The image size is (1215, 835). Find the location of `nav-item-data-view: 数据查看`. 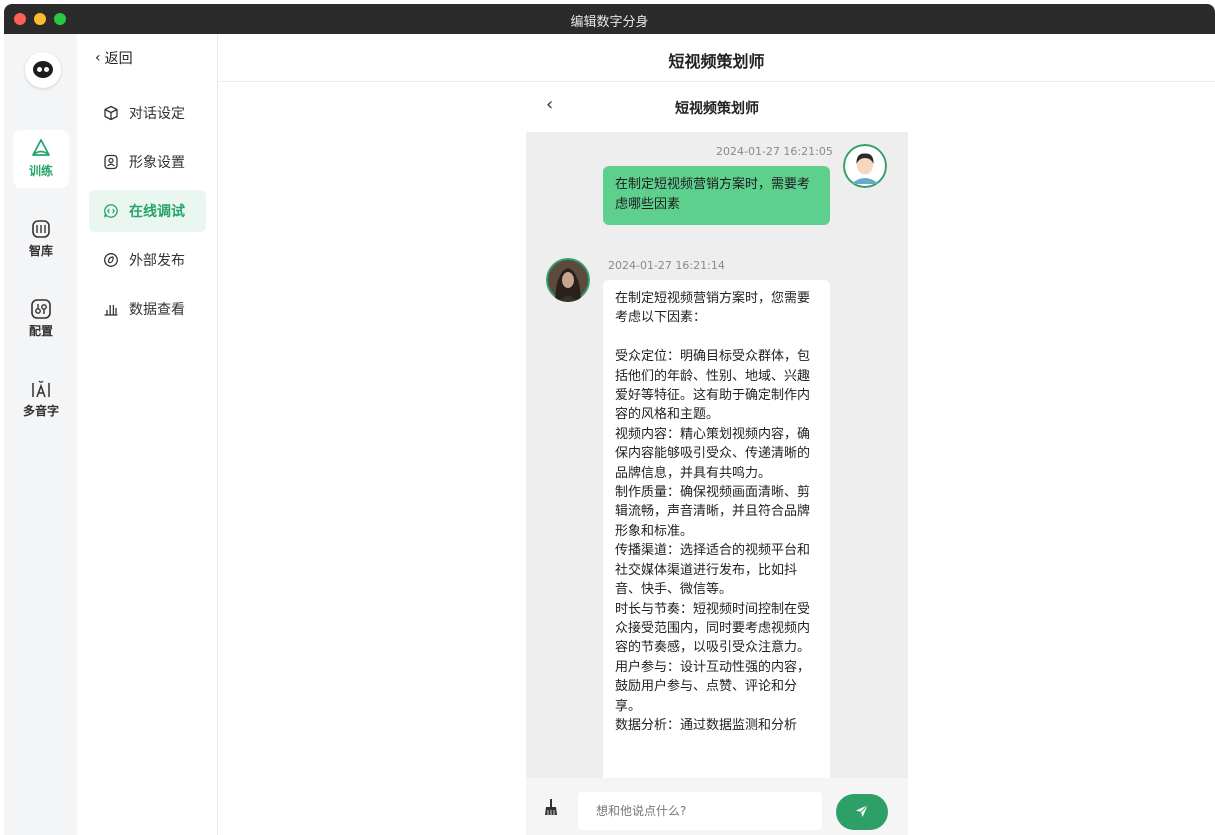

nav-item-data-view: 数据查看 is located at coordinates (147, 309).